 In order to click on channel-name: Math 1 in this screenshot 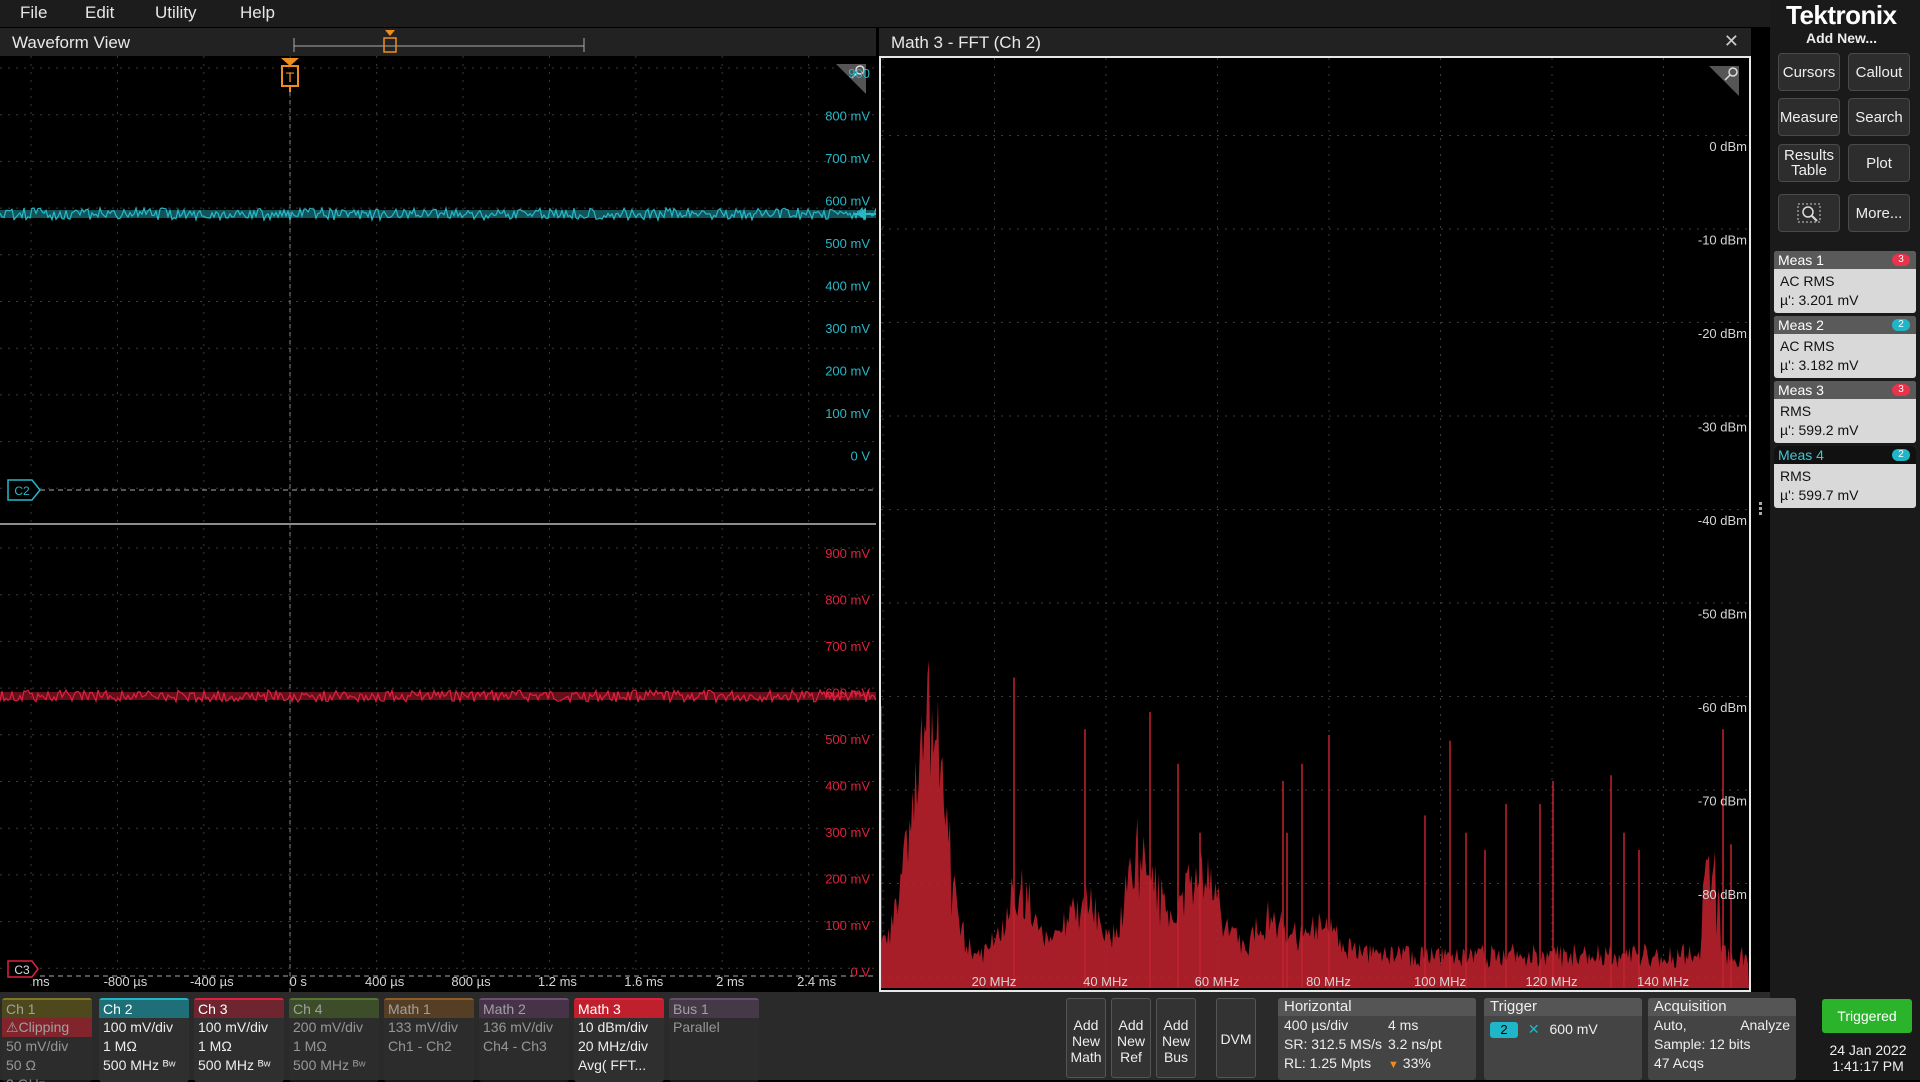, I will do `click(429, 1009)`.